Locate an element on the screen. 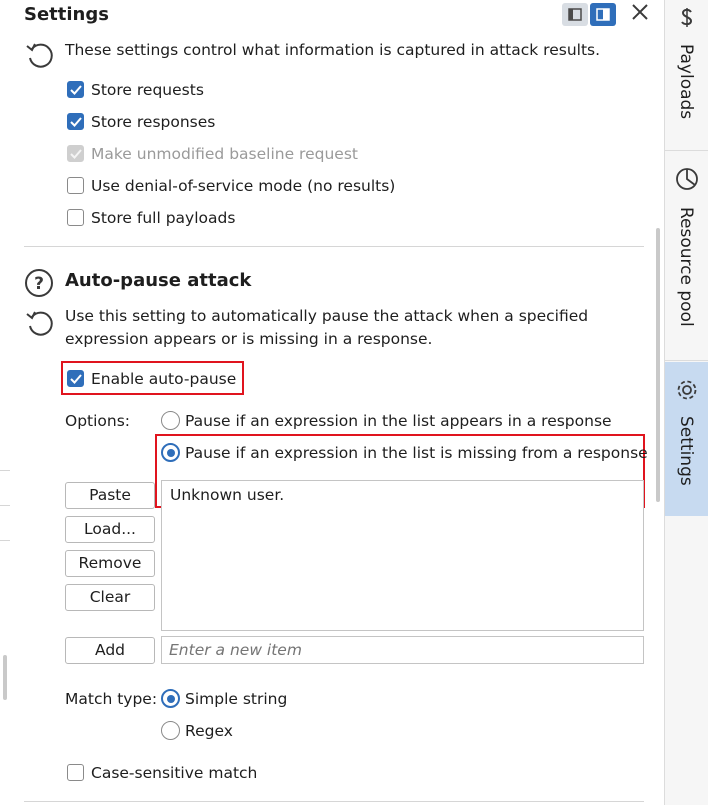 This screenshot has width=708, height=805. tab-payloads-label: Payloads is located at coordinates (686, 81).